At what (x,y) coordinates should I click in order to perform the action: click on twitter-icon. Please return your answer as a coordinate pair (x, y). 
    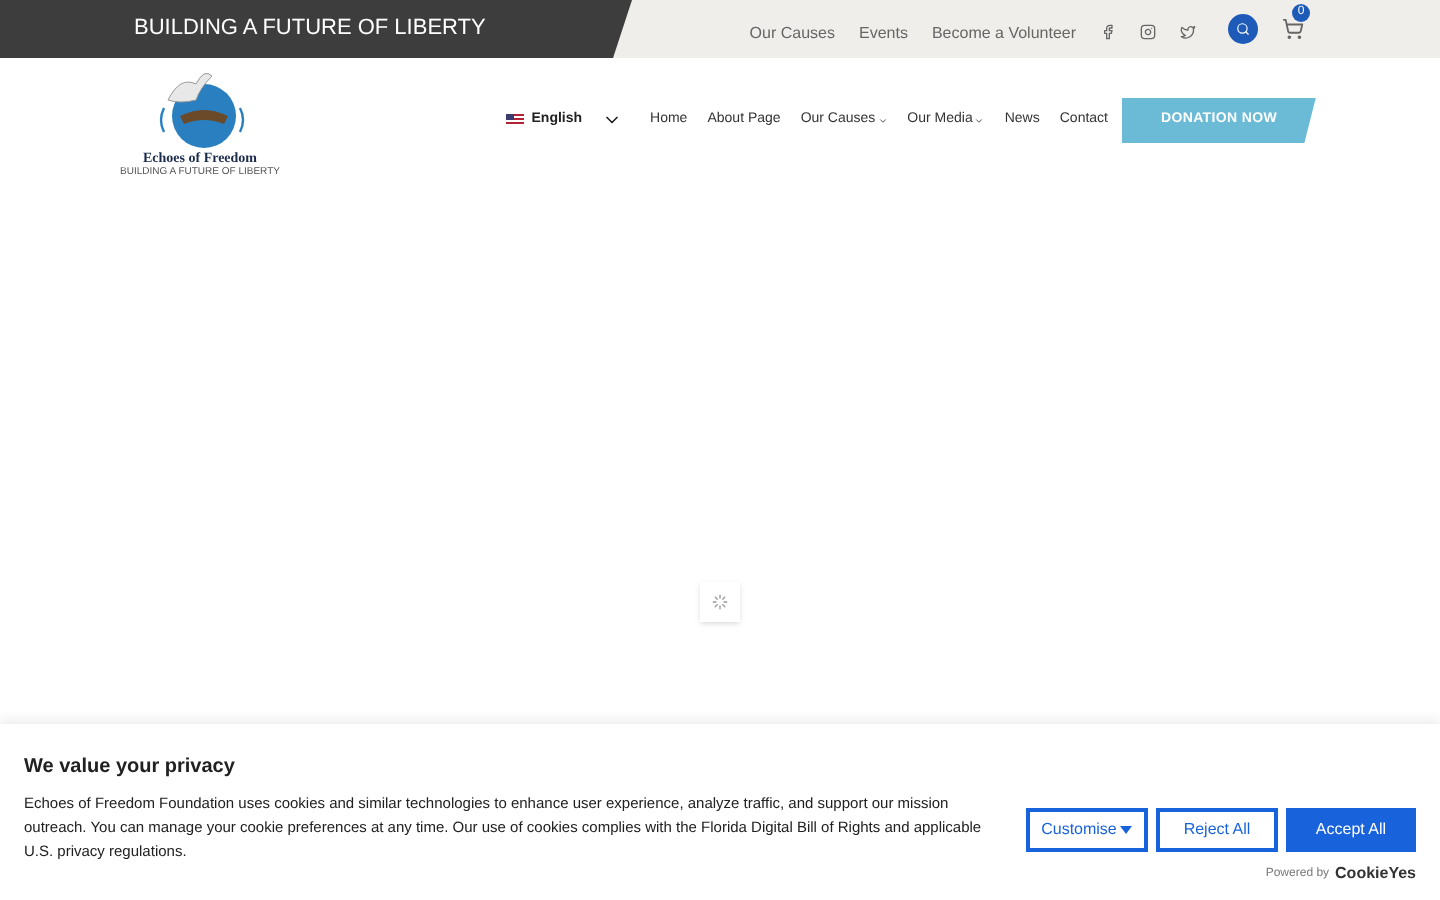
    Looking at the image, I should click on (1188, 32).